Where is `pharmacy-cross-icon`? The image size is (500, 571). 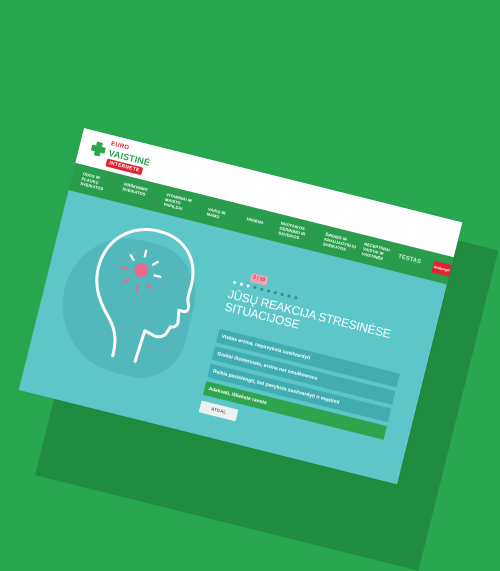
pharmacy-cross-icon is located at coordinates (98, 149).